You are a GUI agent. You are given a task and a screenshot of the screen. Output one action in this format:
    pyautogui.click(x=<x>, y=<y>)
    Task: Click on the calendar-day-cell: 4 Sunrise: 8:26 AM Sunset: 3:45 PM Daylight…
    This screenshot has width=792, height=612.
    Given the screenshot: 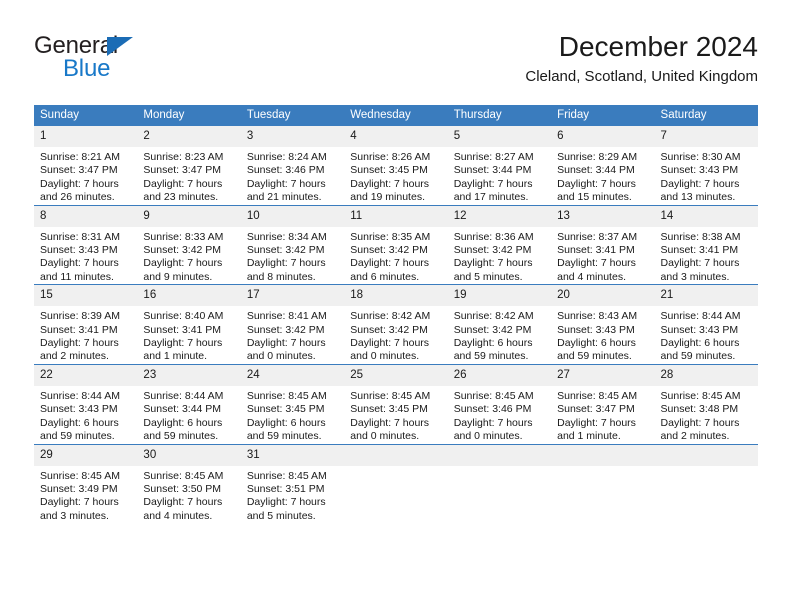 What is the action you would take?
    pyautogui.click(x=396, y=166)
    